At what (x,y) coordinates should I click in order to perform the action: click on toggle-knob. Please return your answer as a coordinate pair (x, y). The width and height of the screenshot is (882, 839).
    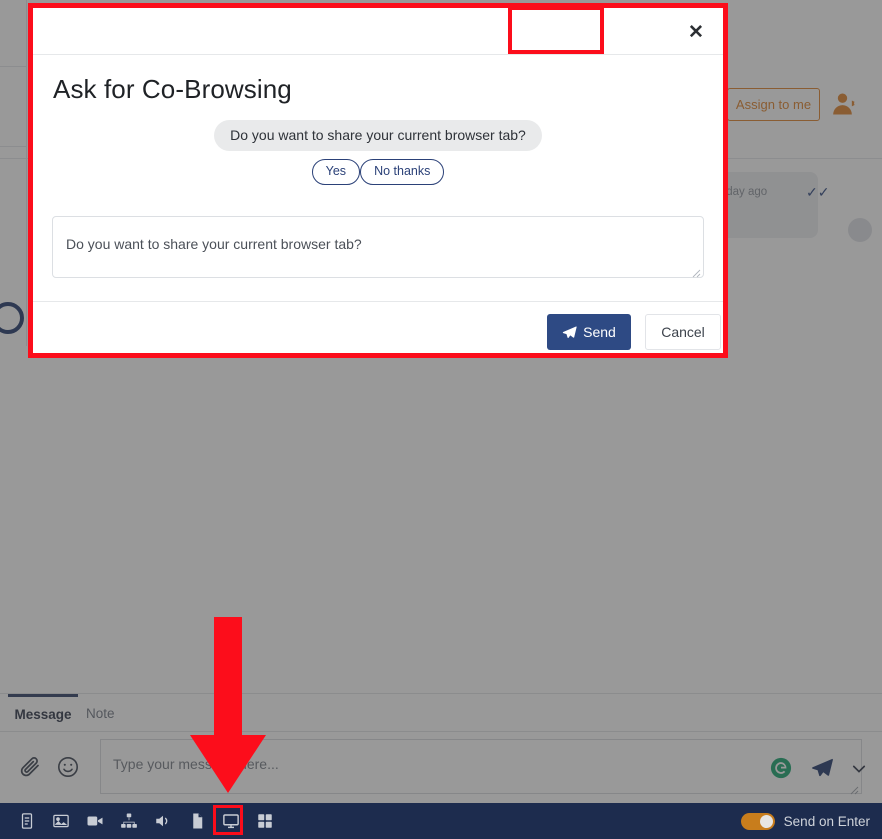
    Looking at the image, I should click on (766, 821).